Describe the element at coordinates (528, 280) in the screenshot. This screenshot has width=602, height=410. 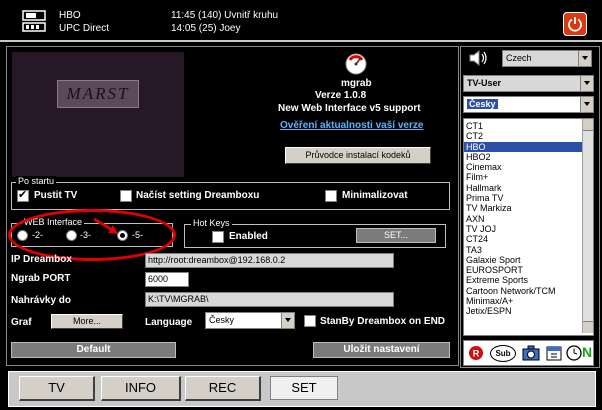
I see `channel-list-item: Extreme Sports` at that location.